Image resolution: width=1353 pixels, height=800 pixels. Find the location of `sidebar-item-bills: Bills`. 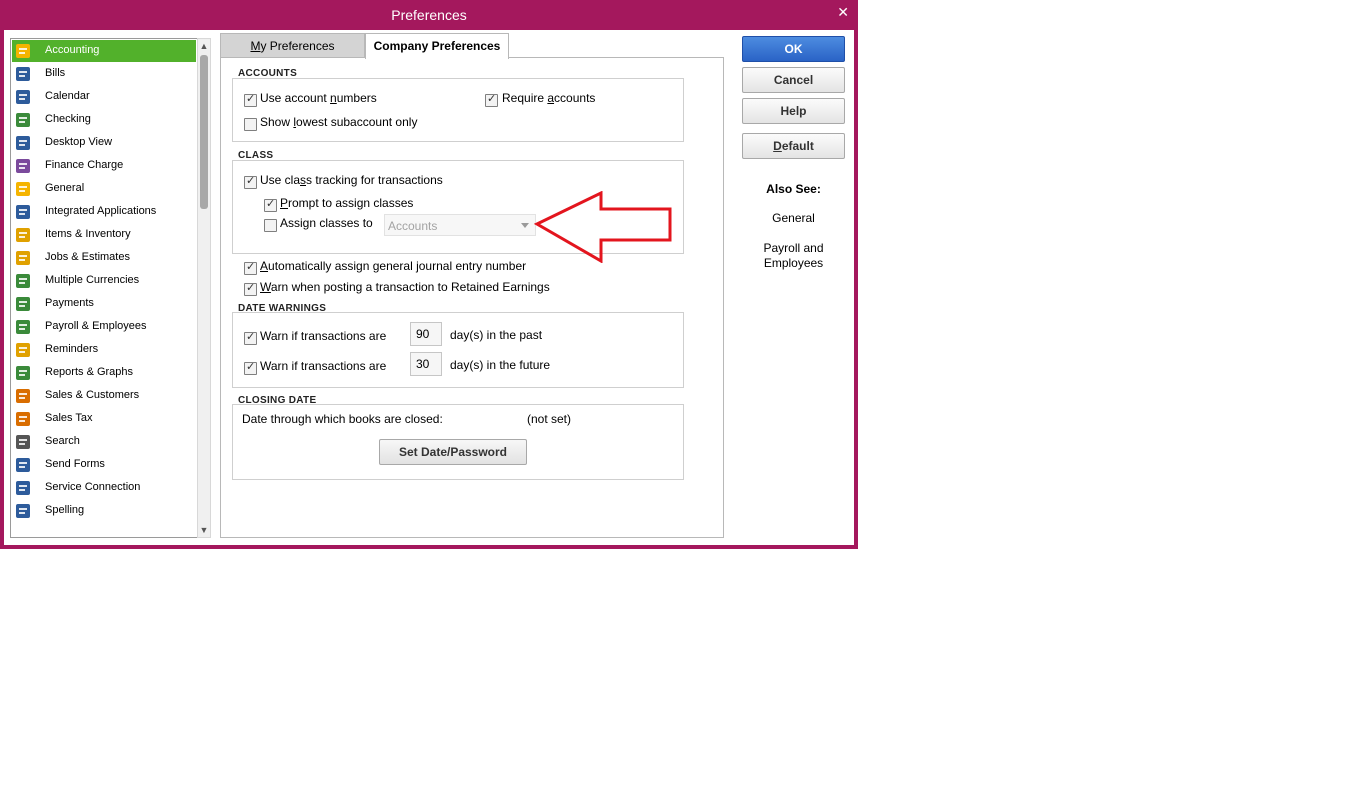

sidebar-item-bills: Bills is located at coordinates (104, 74).